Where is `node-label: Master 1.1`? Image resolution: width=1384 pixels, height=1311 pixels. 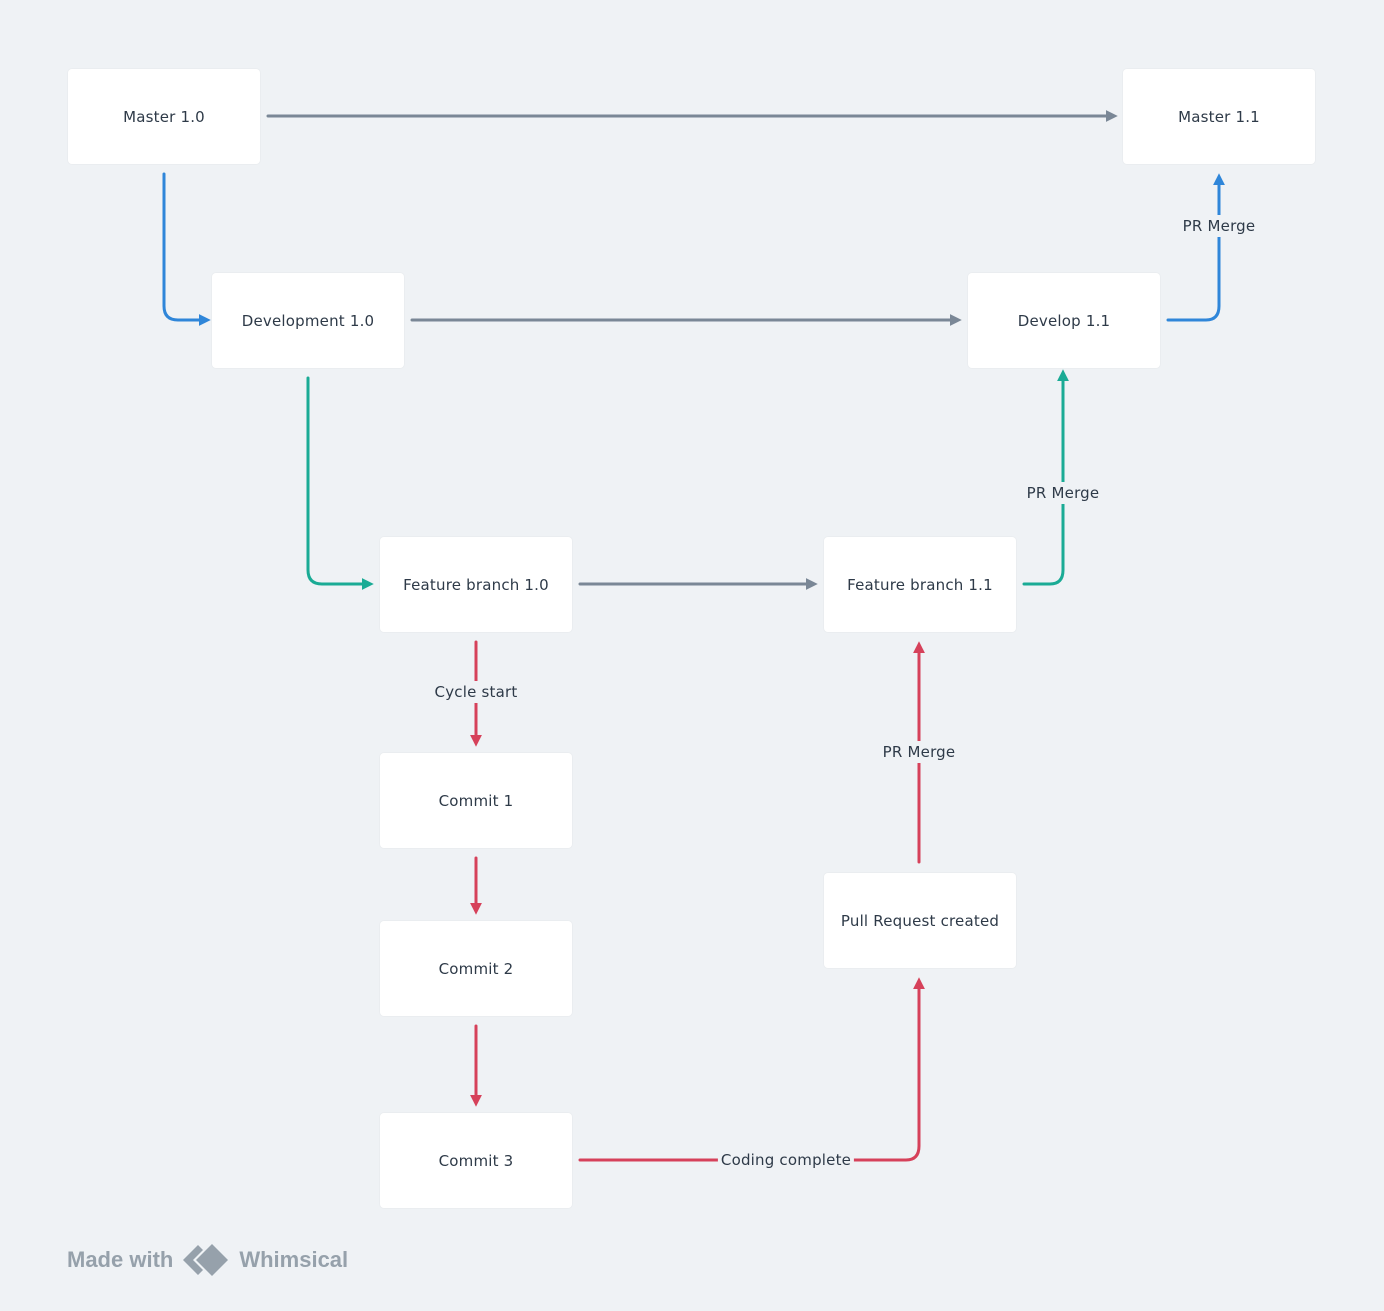
node-label: Master 1.1 is located at coordinates (1219, 116).